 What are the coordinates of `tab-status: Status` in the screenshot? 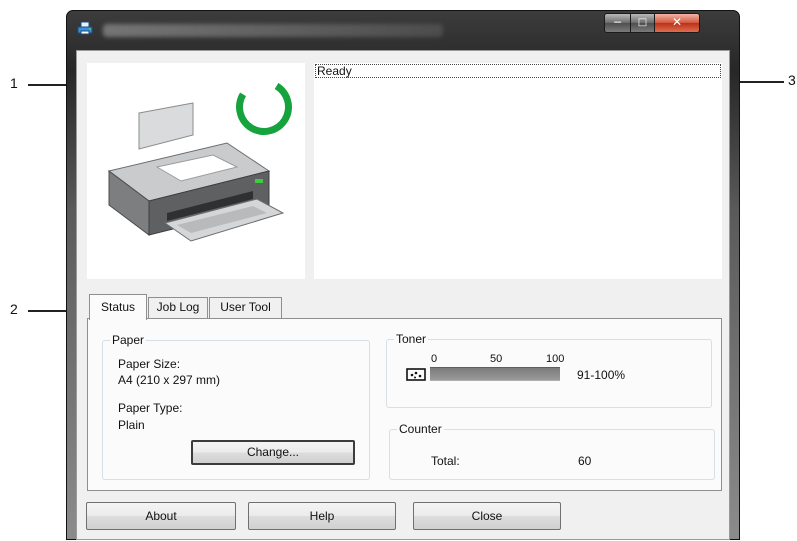 It's located at (118, 307).